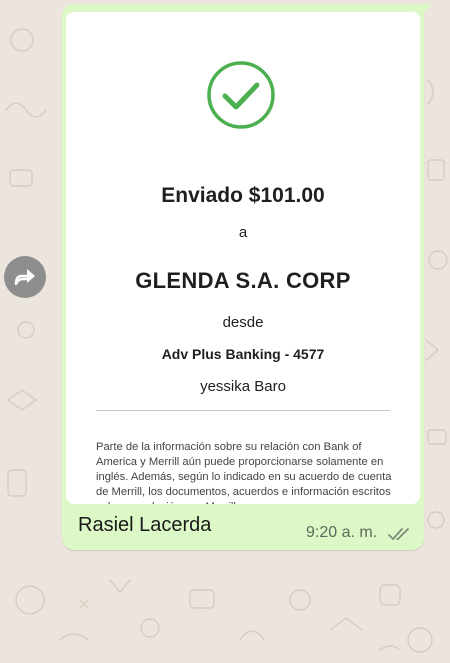 The image size is (450, 663). I want to click on connector-from: desde, so click(243, 322).